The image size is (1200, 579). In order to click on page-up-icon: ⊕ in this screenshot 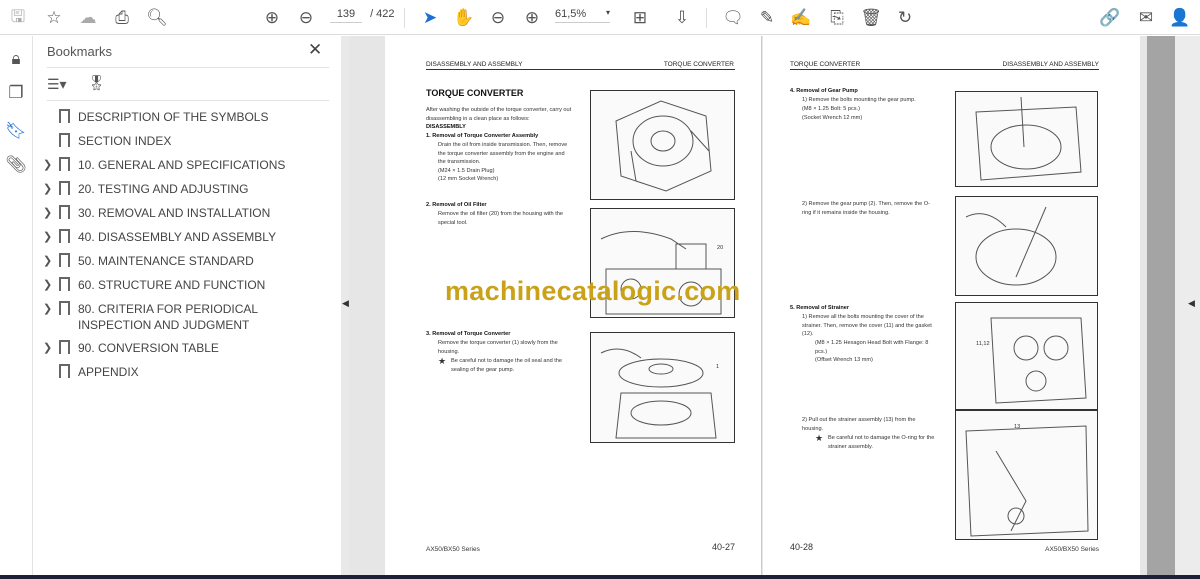, I will do `click(272, 18)`.